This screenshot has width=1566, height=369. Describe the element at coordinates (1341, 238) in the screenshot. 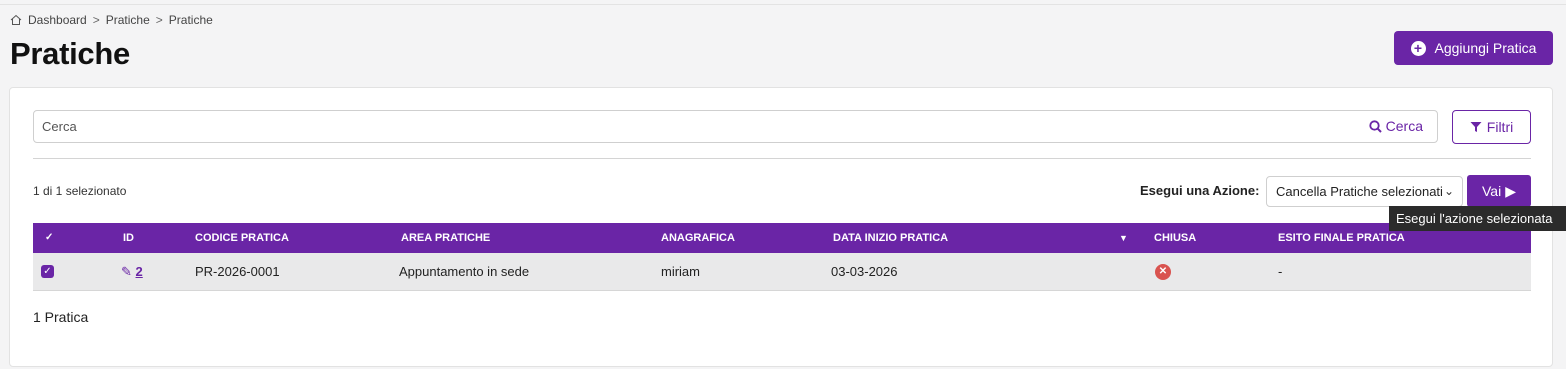

I see `header-esito-finale-pratica: ESITO FINALE PRATICA` at that location.